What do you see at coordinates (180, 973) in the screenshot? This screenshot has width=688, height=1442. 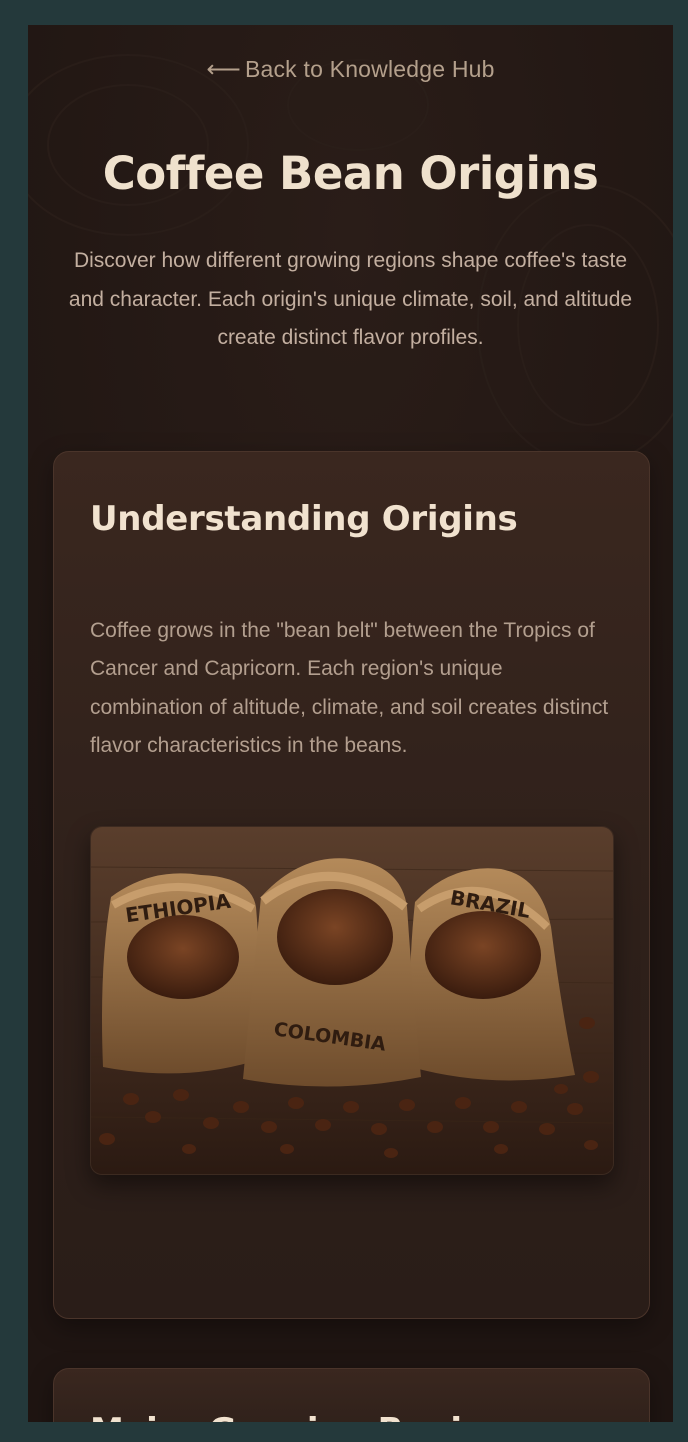 I see `ethiopia-sack: ETHIOPIA` at bounding box center [180, 973].